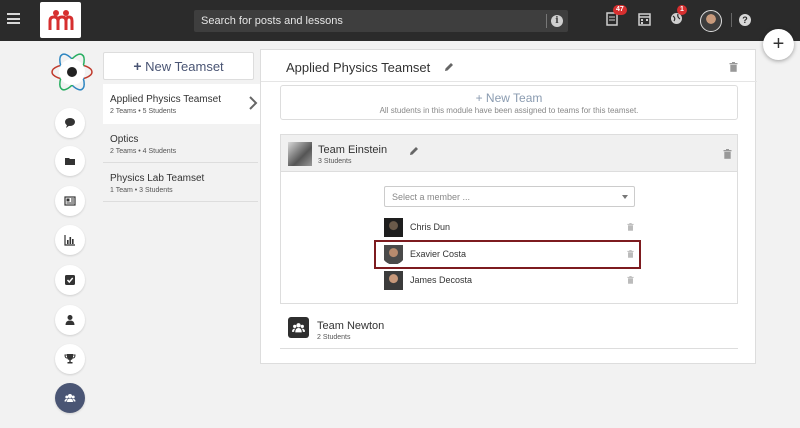  What do you see at coordinates (678, 16) in the screenshot?
I see `globe-icon: 1` at bounding box center [678, 16].